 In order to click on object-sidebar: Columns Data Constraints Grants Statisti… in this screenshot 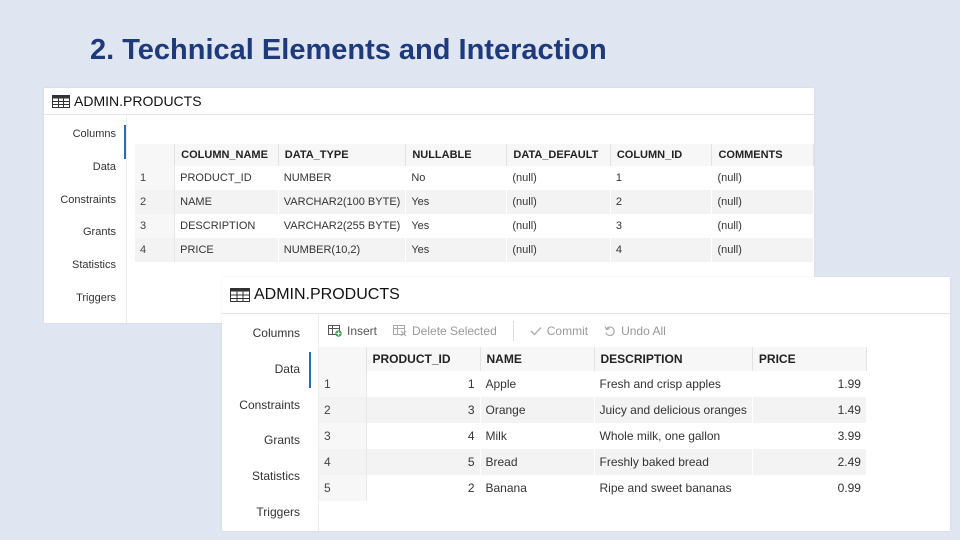, I will do `click(85, 218)`.